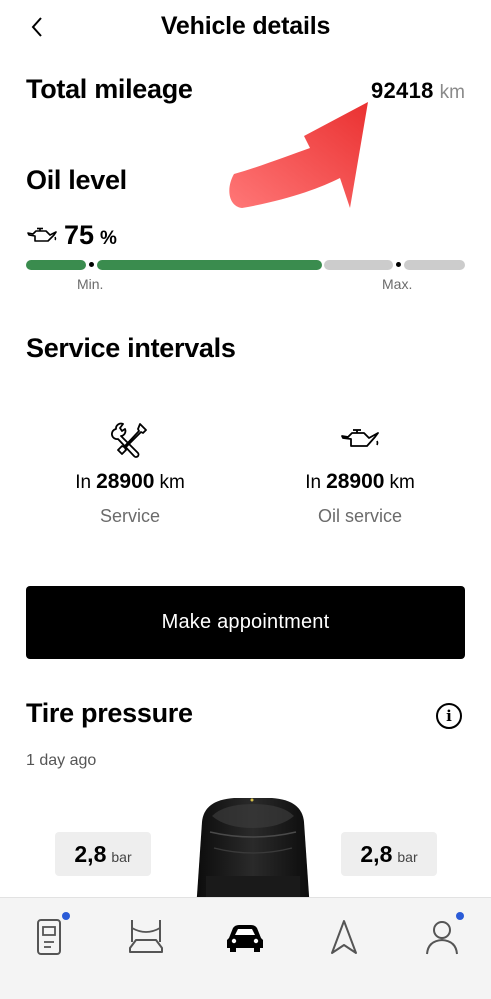 The image size is (491, 999). Describe the element at coordinates (125, 481) in the screenshot. I see `service-value: 28900` at that location.